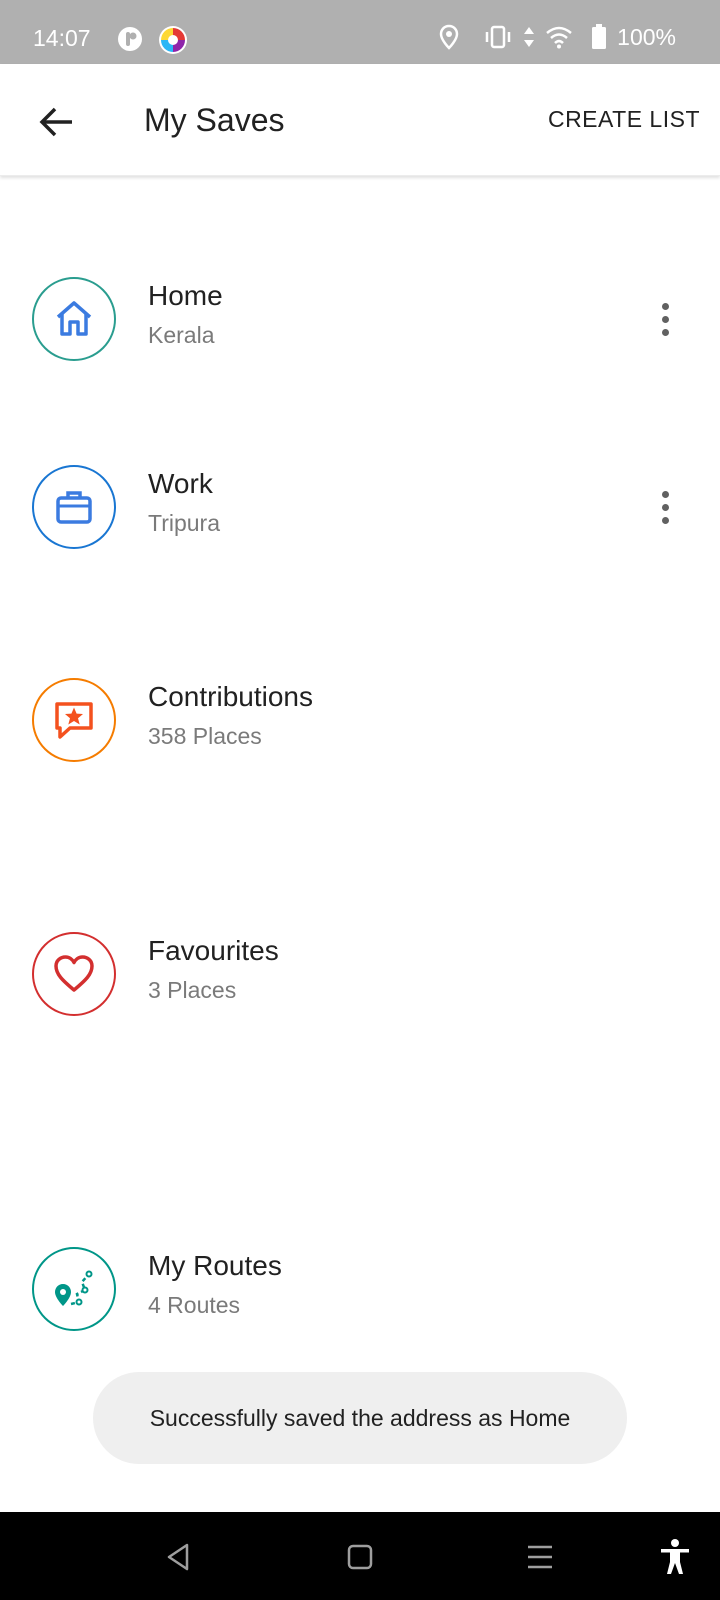 Image resolution: width=720 pixels, height=1600 pixels. I want to click on arrow-left-icon, so click(55, 122).